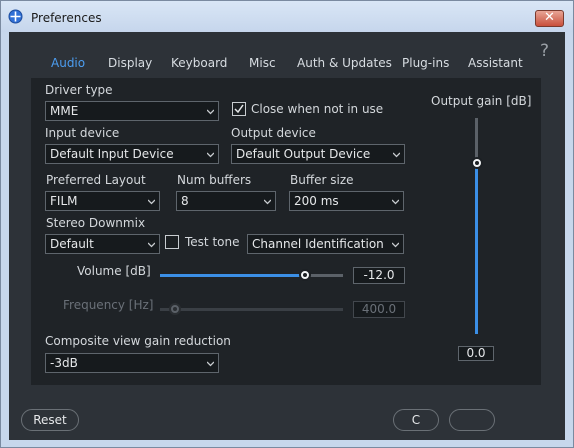 The width and height of the screenshot is (574, 448). I want to click on output-gain-label: Output gain [dB], so click(481, 101).